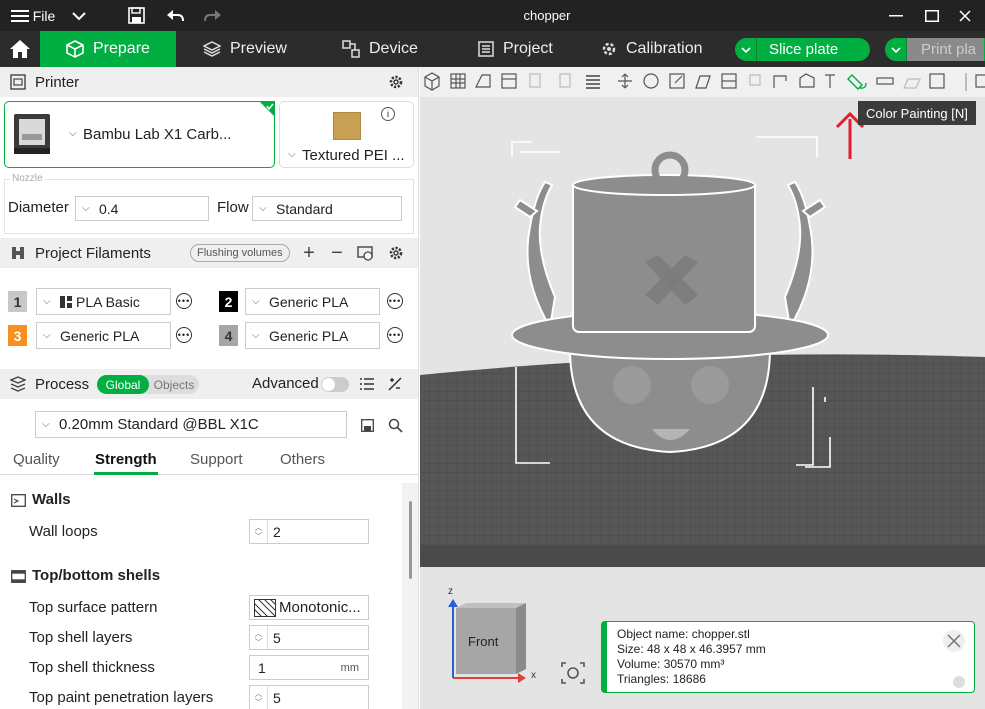  I want to click on save-preset-icon, so click(367, 425).